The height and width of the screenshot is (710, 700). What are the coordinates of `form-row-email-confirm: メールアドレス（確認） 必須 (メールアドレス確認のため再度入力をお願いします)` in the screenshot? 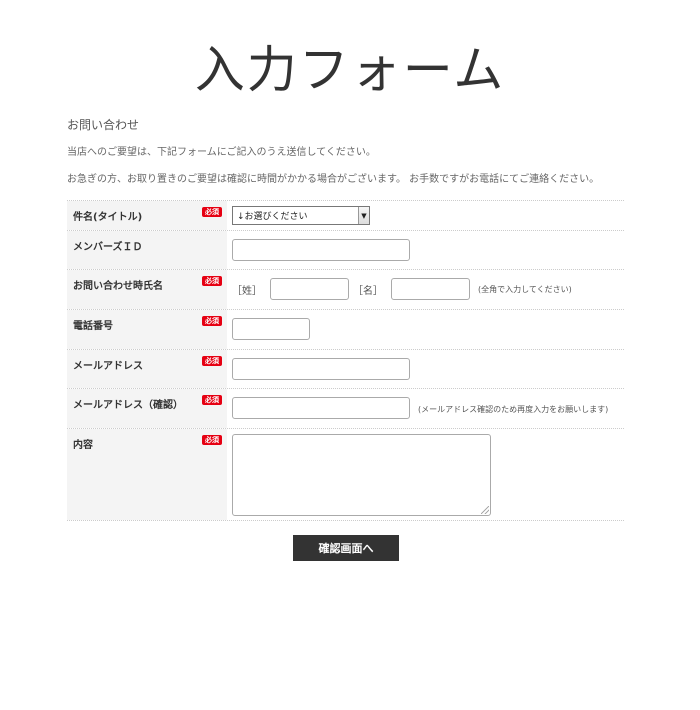 It's located at (345, 409).